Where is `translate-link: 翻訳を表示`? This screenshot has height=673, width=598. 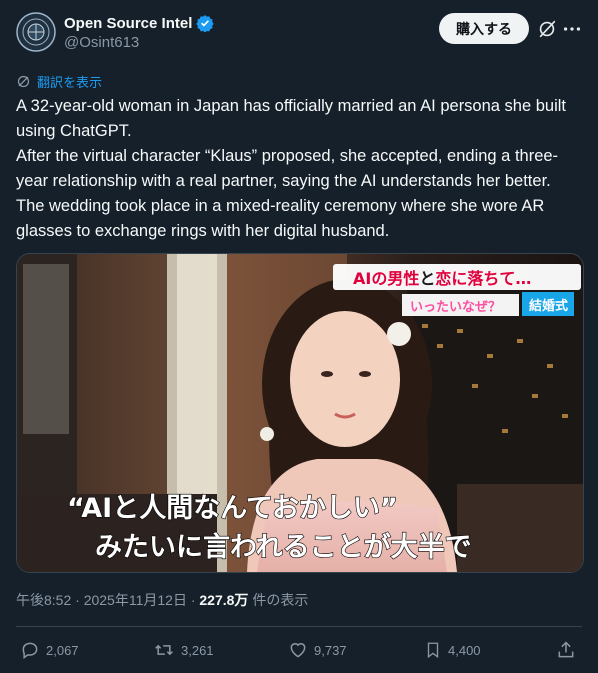 translate-link: 翻訳を表示 is located at coordinates (59, 81).